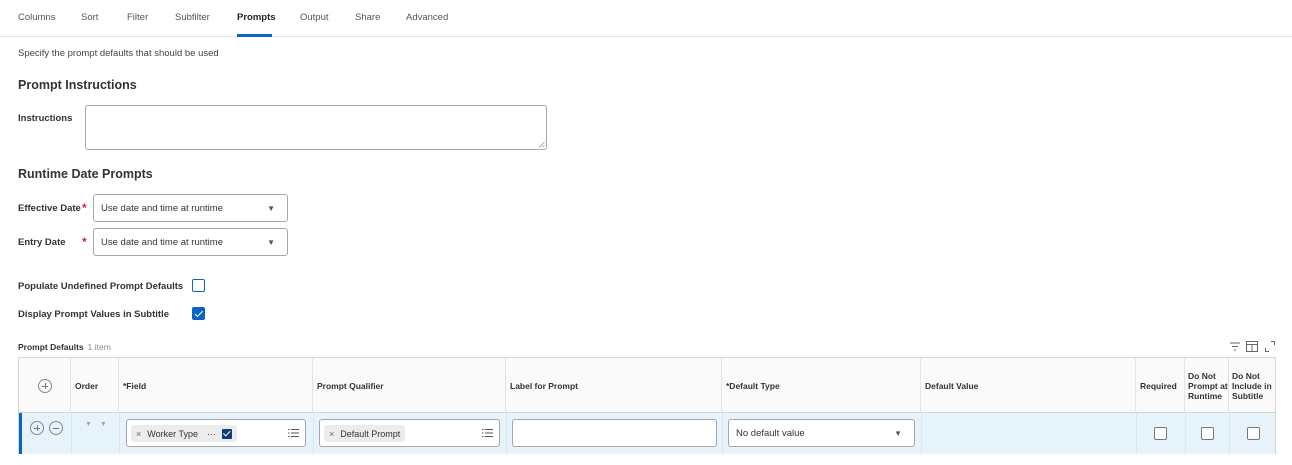  I want to click on default-value-header: Default Value, so click(1028, 385).